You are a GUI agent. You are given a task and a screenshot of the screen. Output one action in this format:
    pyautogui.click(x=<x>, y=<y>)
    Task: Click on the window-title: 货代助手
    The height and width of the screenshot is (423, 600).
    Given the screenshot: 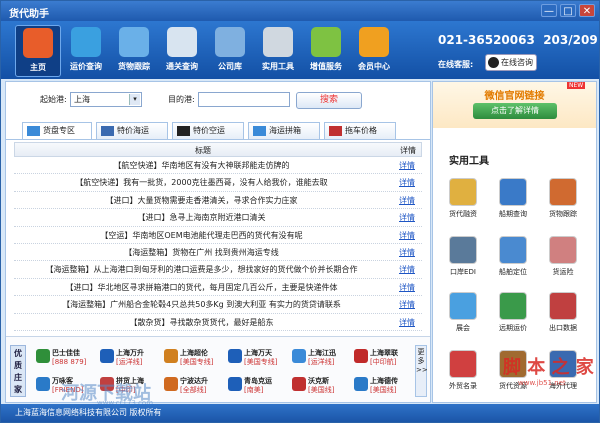 What is the action you would take?
    pyautogui.click(x=29, y=14)
    